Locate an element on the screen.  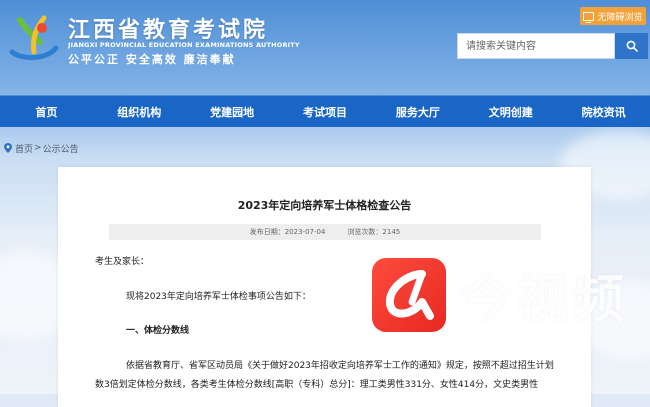
nav-item-exam-projects: 考试项目 is located at coordinates (325, 111).